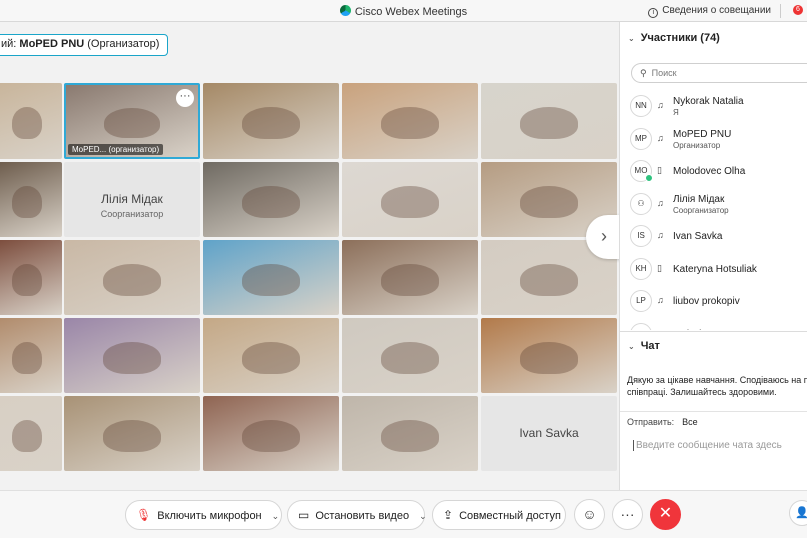 The image size is (807, 538). I want to click on participant-name: Nykorak Natalia, so click(708, 101).